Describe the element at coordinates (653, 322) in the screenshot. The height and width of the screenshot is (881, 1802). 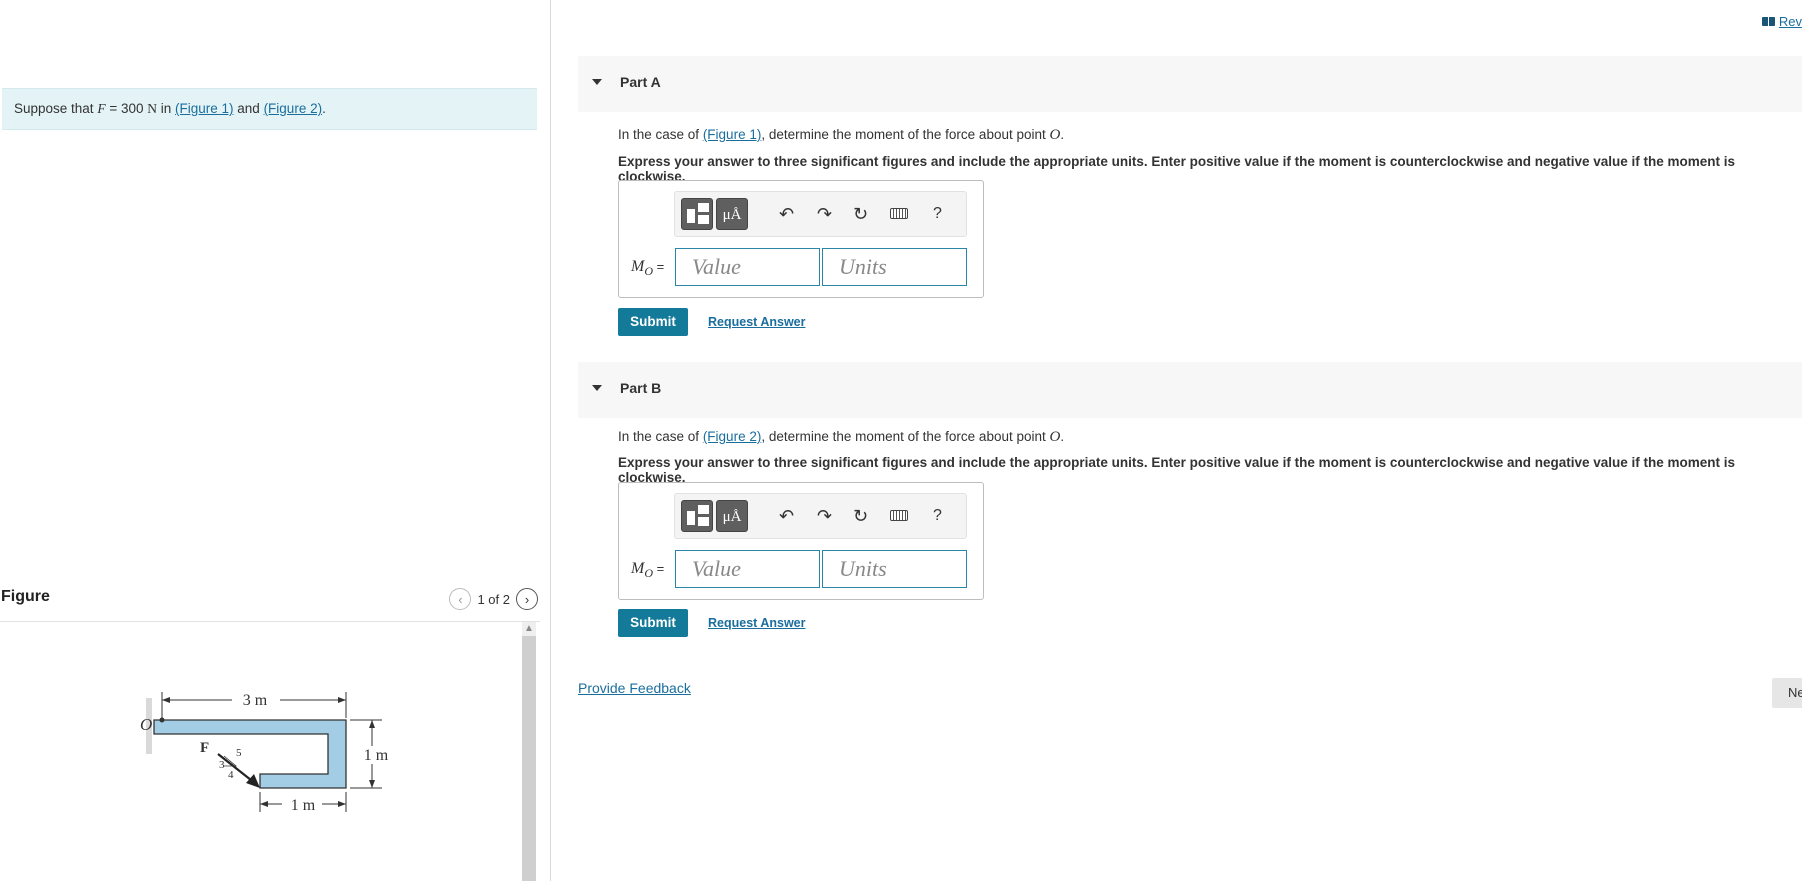
I see `part-a-submit-button: Submit` at that location.